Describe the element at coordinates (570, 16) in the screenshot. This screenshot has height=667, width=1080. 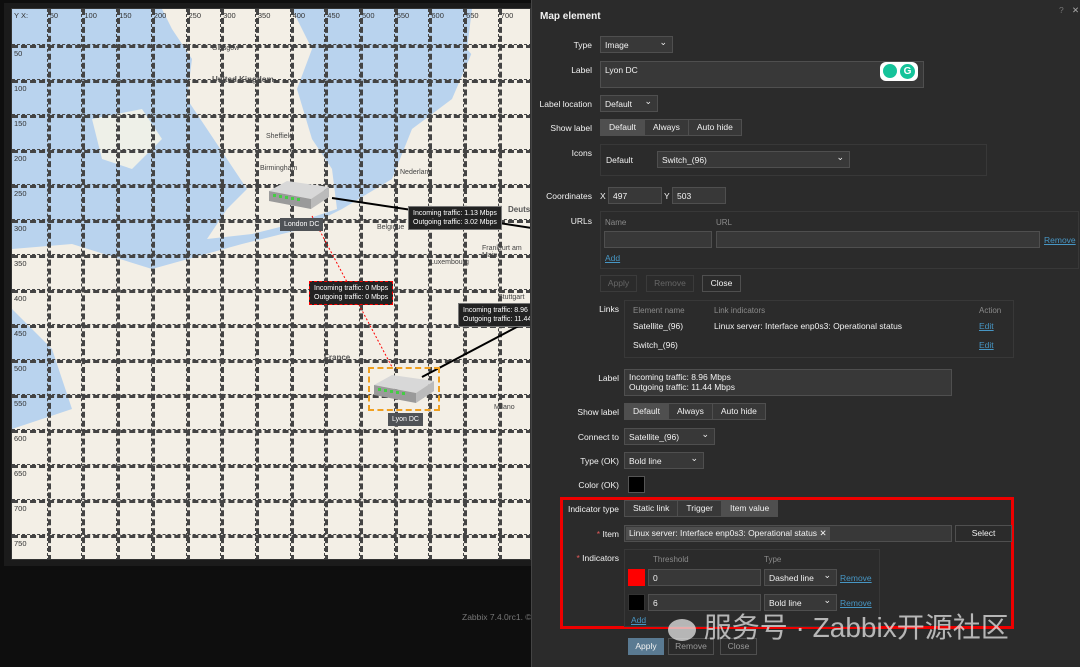
I see `dialog-title: Map element` at that location.